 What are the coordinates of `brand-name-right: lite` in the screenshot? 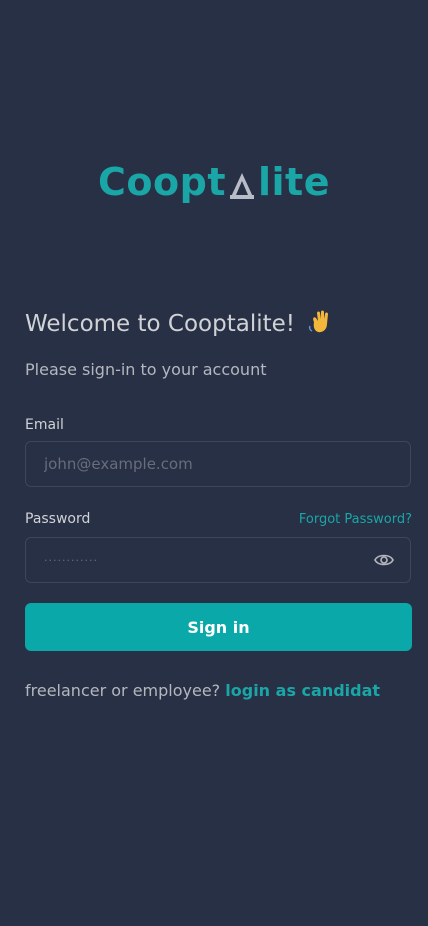 It's located at (293, 182).